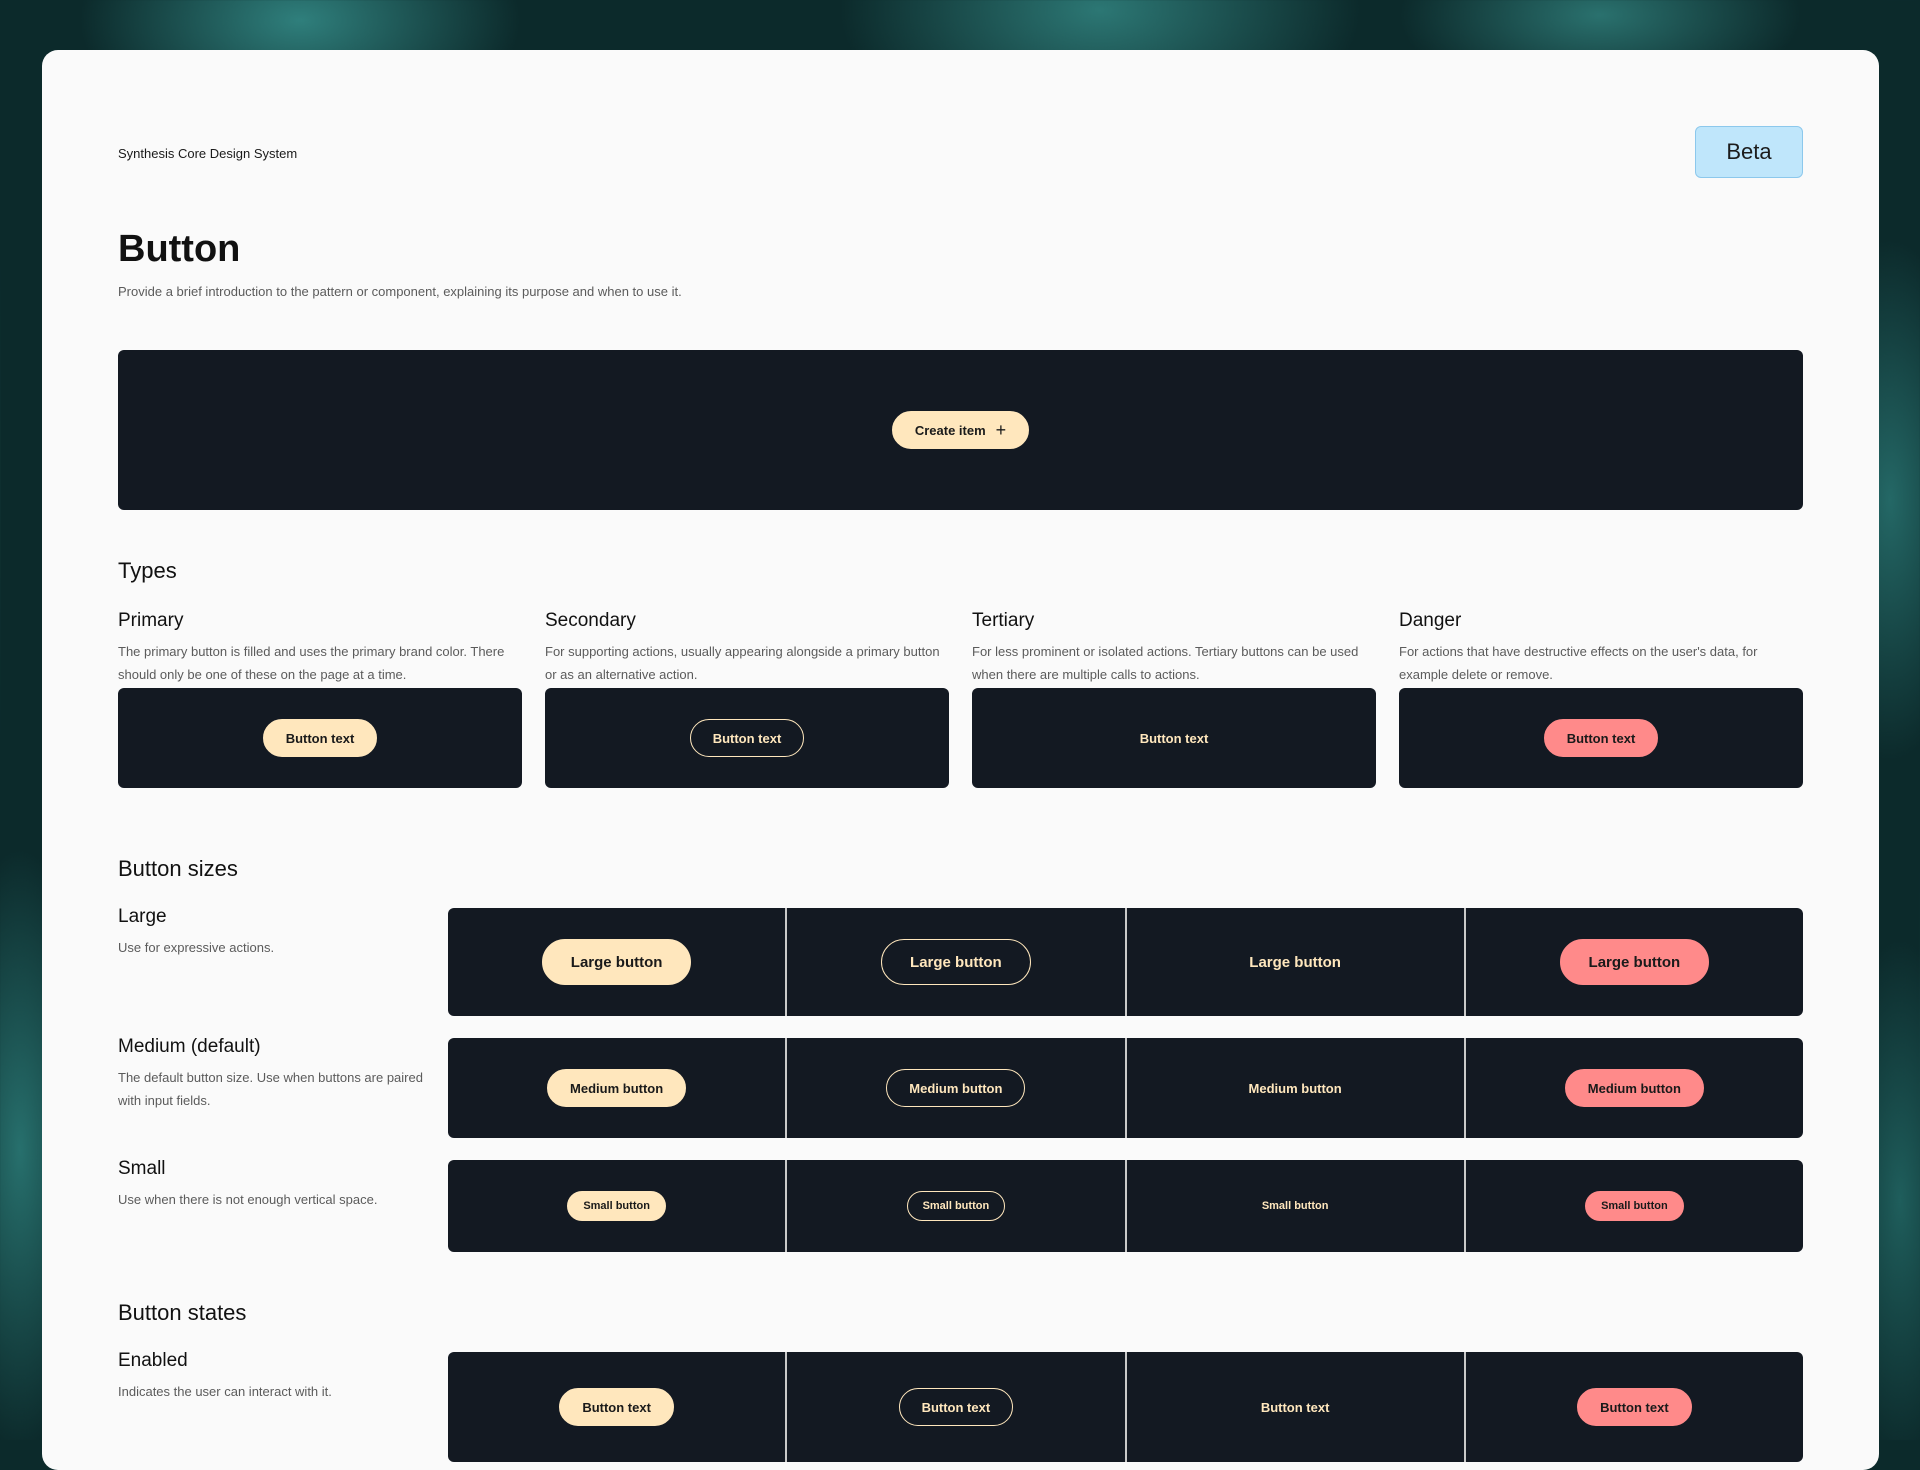 This screenshot has height=1470, width=1920. I want to click on size-large-cell-danger: Large button, so click(1634, 962).